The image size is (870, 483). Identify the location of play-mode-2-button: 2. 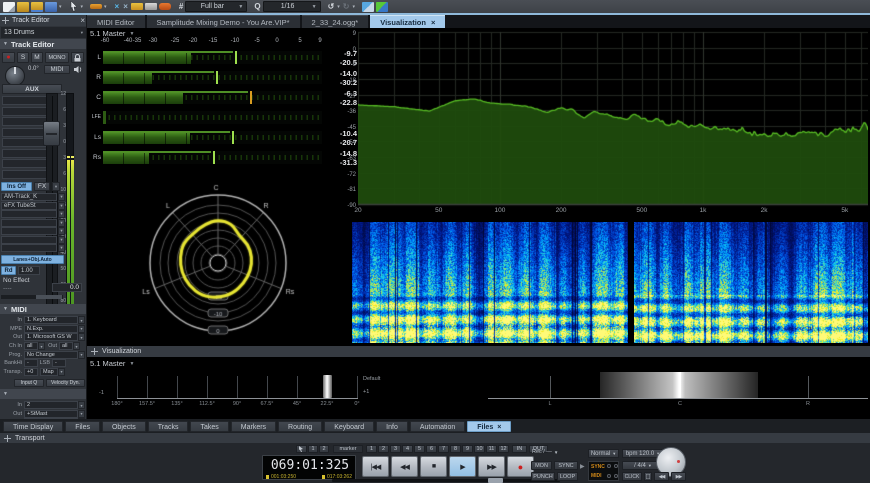
(324, 449).